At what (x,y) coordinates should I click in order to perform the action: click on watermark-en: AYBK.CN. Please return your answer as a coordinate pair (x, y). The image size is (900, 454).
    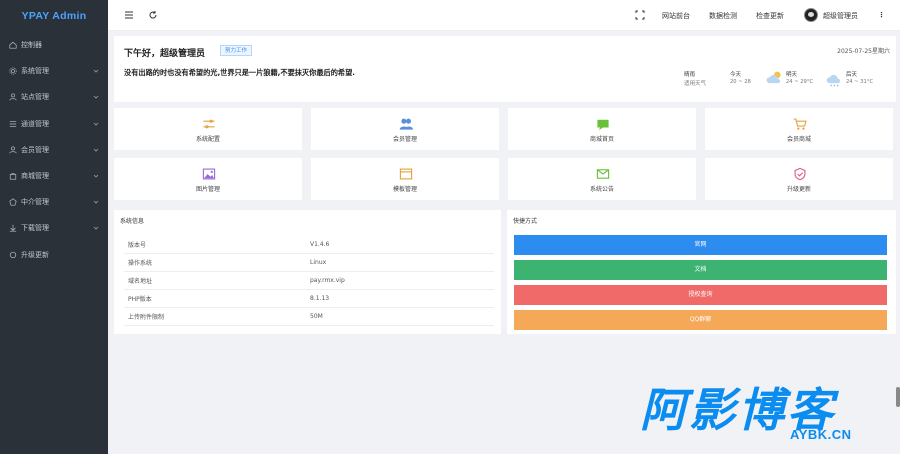
    Looking at the image, I should click on (821, 434).